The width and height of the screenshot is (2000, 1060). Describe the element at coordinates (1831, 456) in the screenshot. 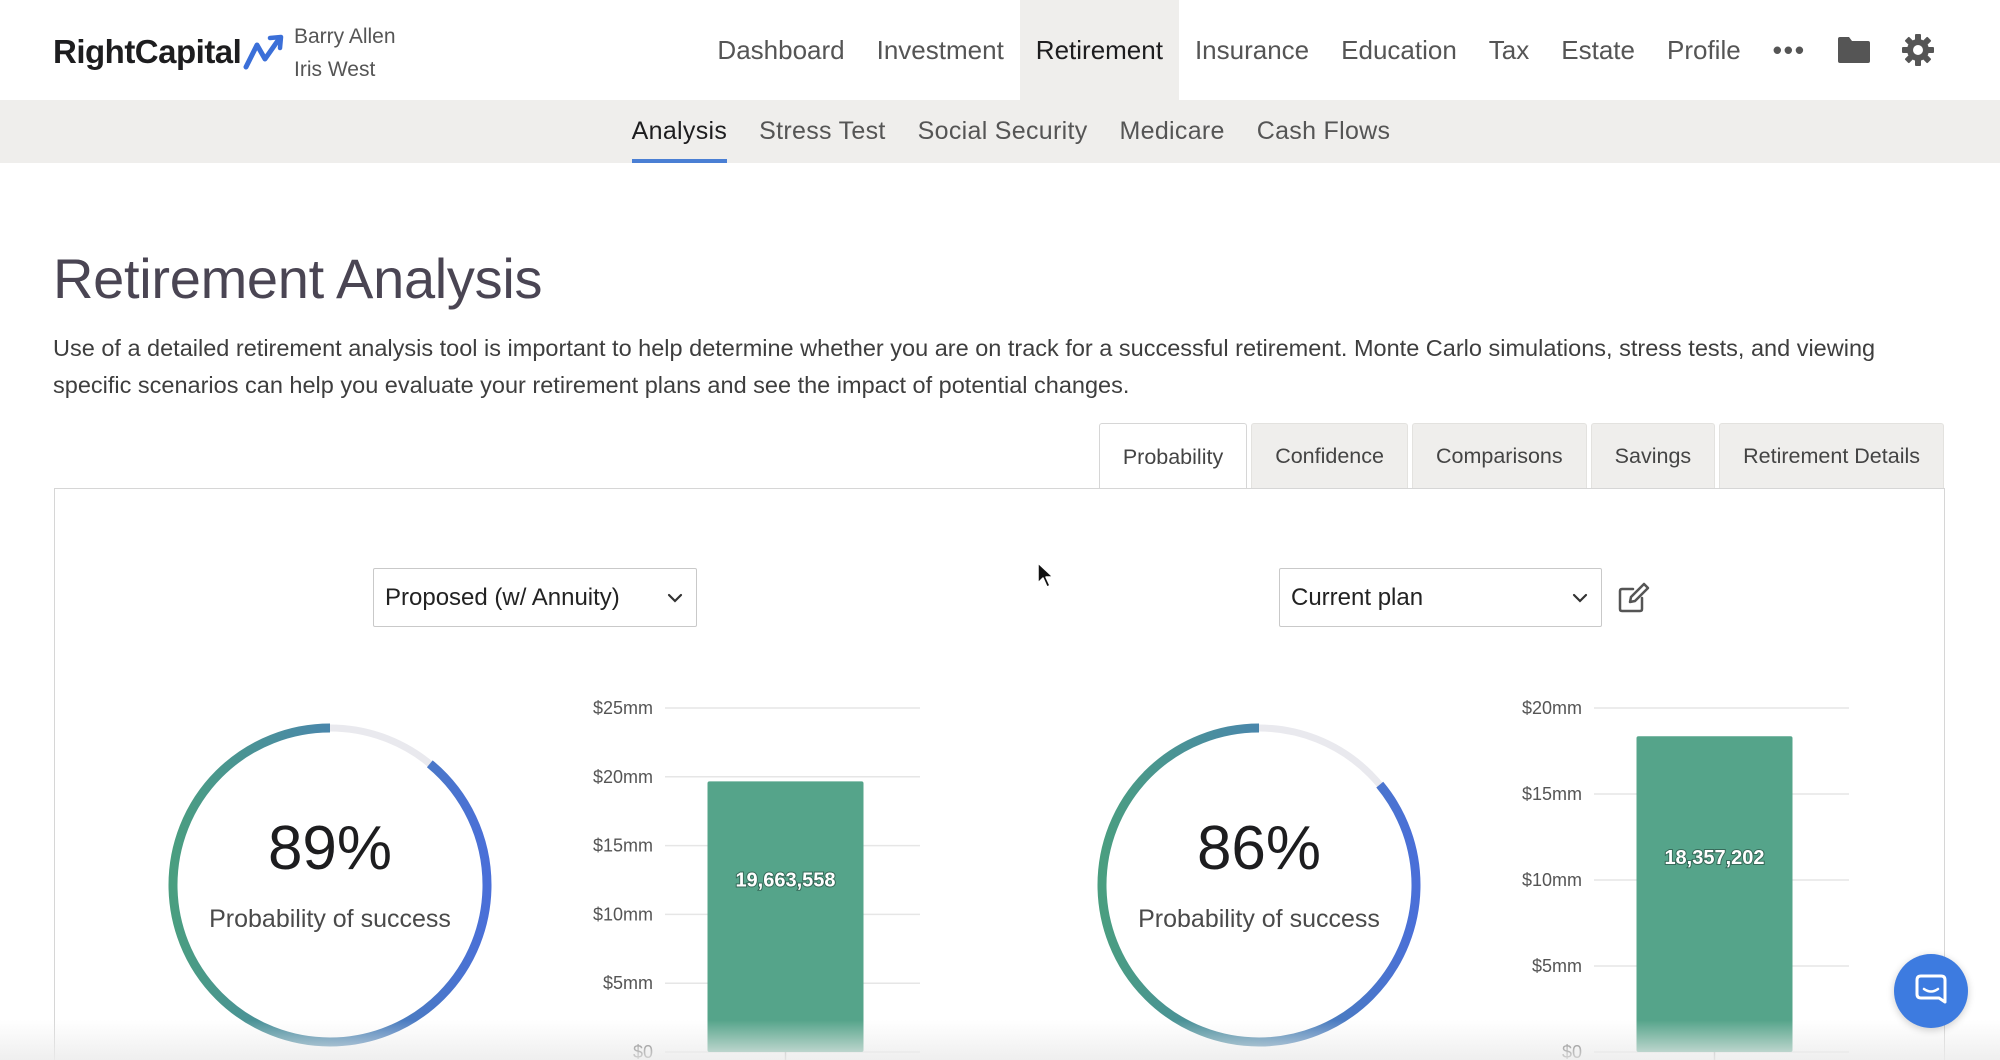

I see `tab-retirement-details: Retirement Details` at that location.